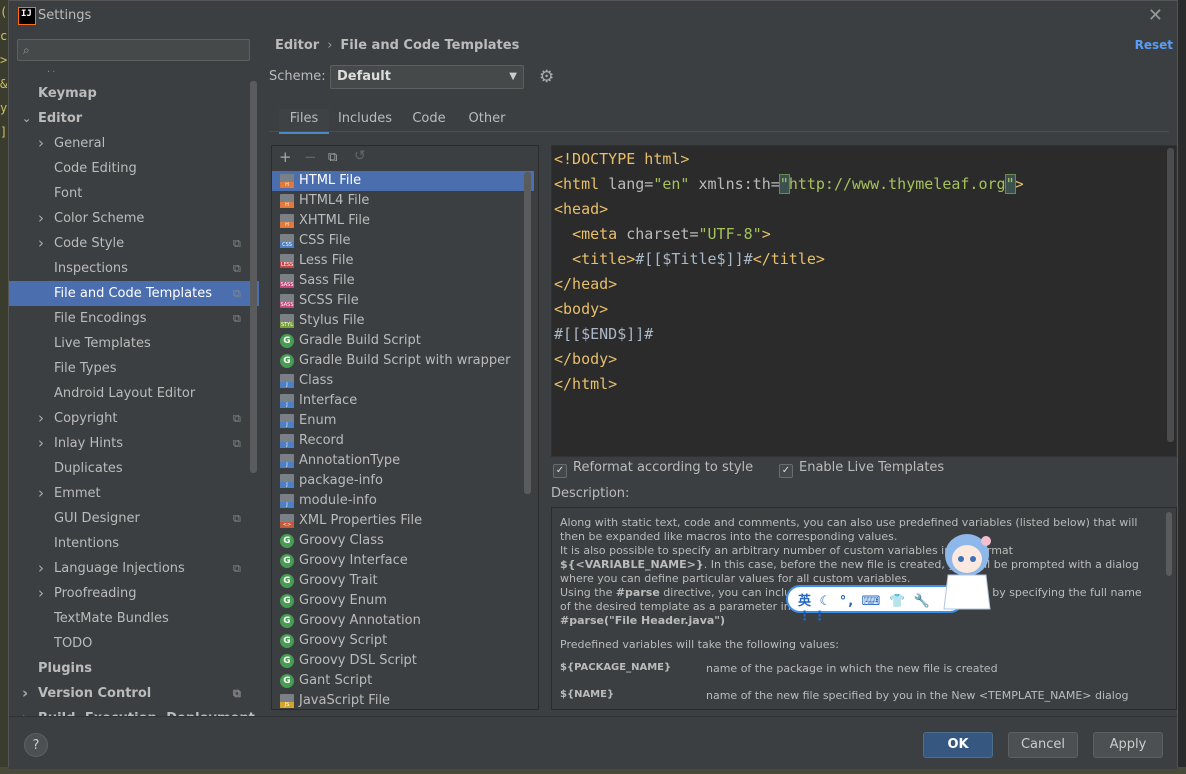 The height and width of the screenshot is (774, 1186). Describe the element at coordinates (403, 661) in the screenshot. I see `template-list-item: G Groovy DSL Script` at that location.